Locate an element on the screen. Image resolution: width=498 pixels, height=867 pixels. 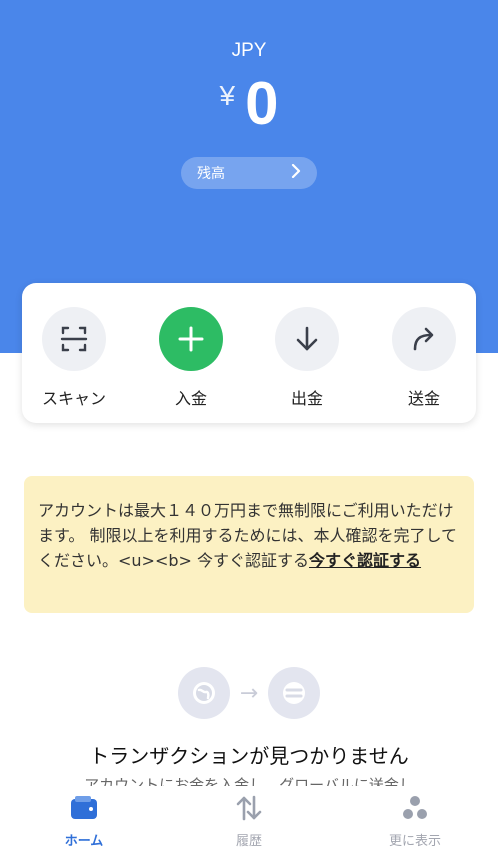
verify-now-link: 今すぐ認証する is located at coordinates (365, 560).